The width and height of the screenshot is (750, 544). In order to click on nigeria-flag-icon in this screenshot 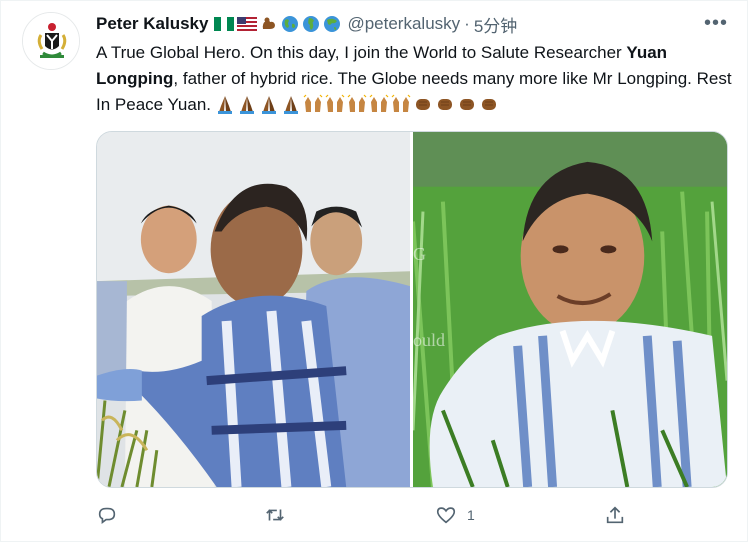, I will do `click(224, 24)`.